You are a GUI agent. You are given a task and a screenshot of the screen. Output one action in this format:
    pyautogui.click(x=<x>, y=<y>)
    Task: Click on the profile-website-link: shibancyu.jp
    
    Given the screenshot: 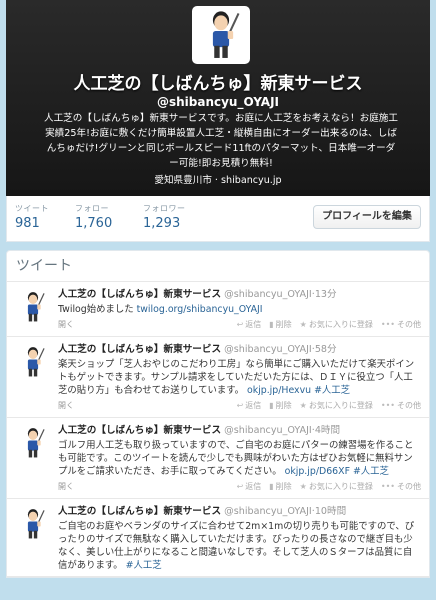 What is the action you would take?
    pyautogui.click(x=251, y=180)
    